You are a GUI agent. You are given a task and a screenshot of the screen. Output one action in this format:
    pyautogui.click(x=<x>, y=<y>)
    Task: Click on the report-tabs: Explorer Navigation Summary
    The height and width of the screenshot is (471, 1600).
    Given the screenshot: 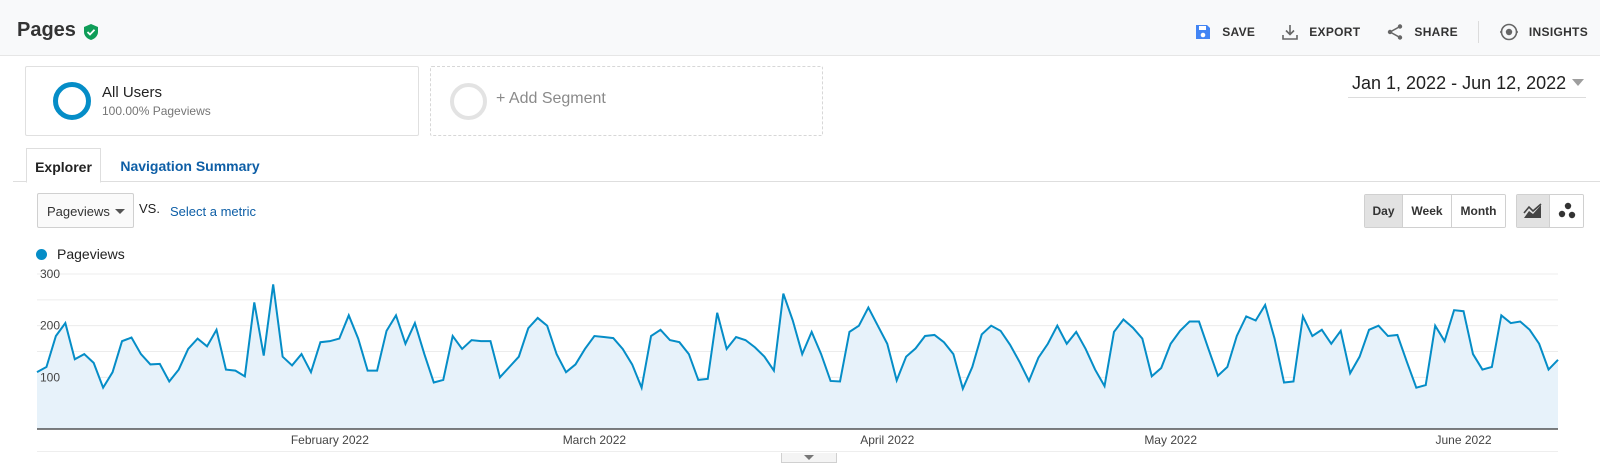 What is the action you would take?
    pyautogui.click(x=806, y=165)
    